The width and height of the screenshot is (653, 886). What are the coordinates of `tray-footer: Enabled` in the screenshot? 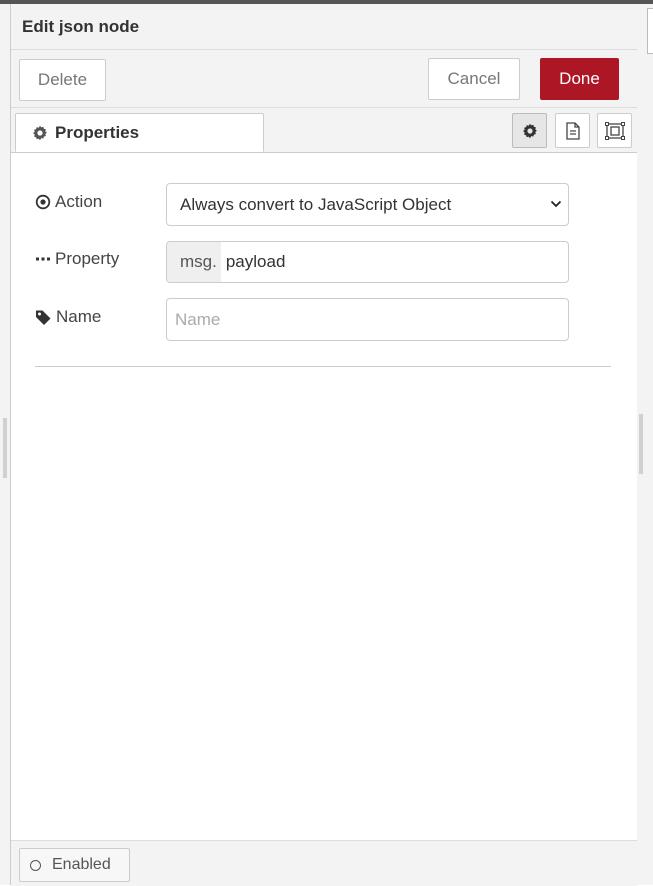 It's located at (324, 863).